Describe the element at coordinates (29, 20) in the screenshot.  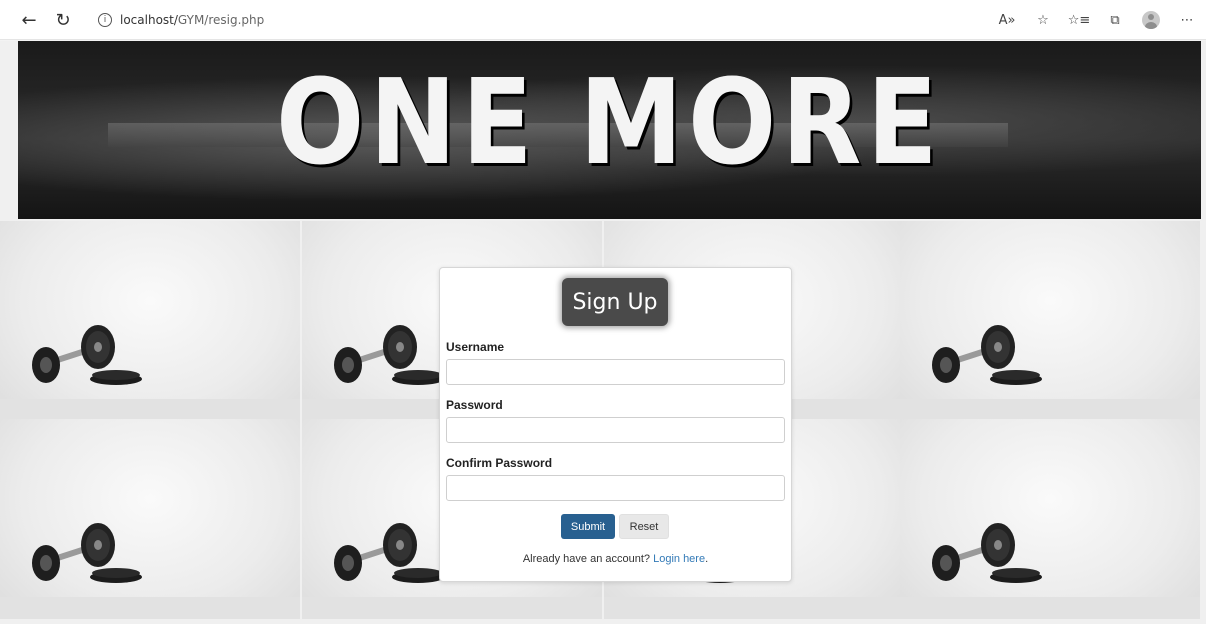
I see `back-arrow-icon: ←` at that location.